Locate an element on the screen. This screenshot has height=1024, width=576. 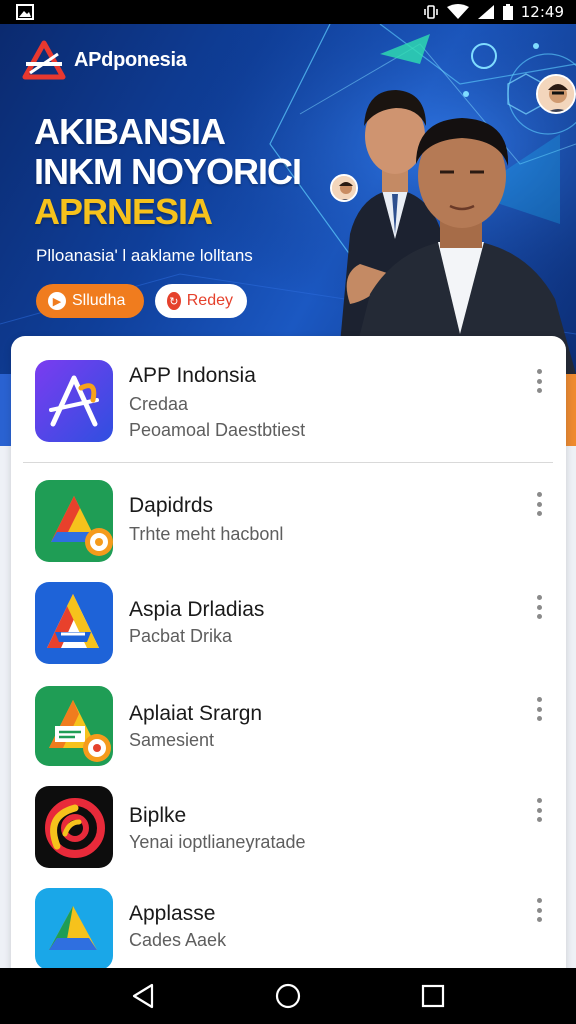
app-subtitle: Credaa is located at coordinates (159, 404).